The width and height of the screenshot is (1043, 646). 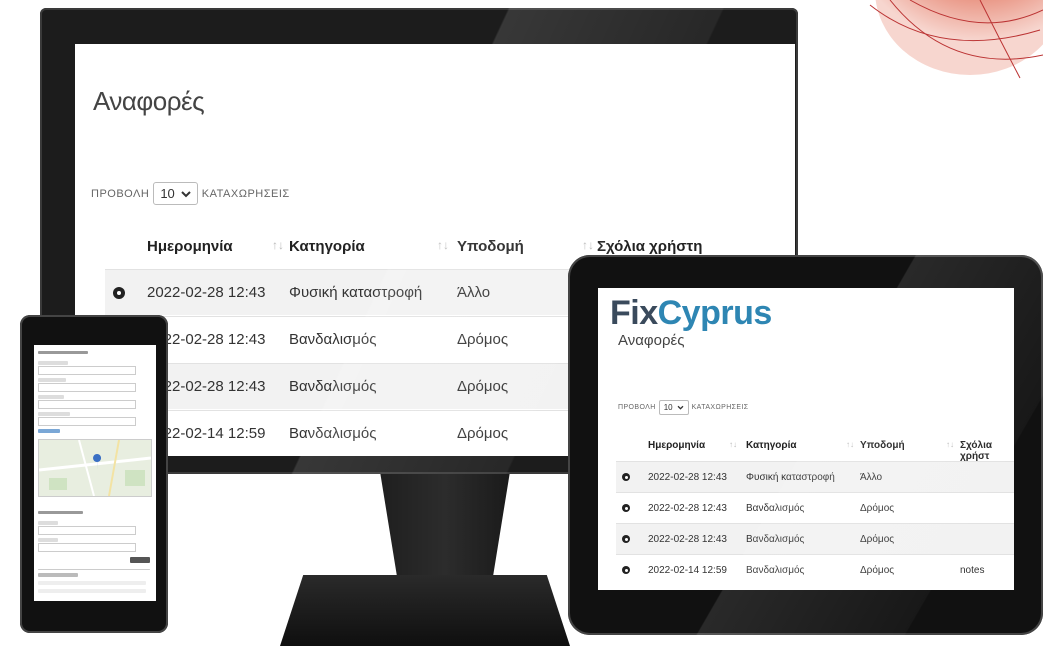 I want to click on row-comment: notes, so click(x=972, y=570).